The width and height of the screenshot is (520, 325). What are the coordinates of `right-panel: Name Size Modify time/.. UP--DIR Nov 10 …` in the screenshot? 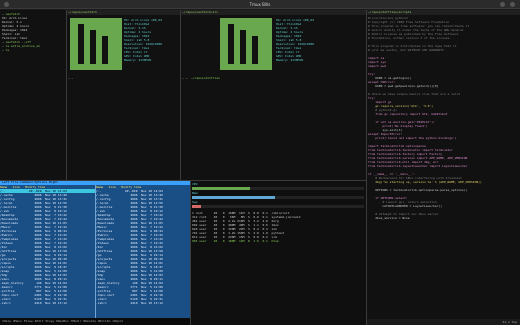 It's located at (143, 251).